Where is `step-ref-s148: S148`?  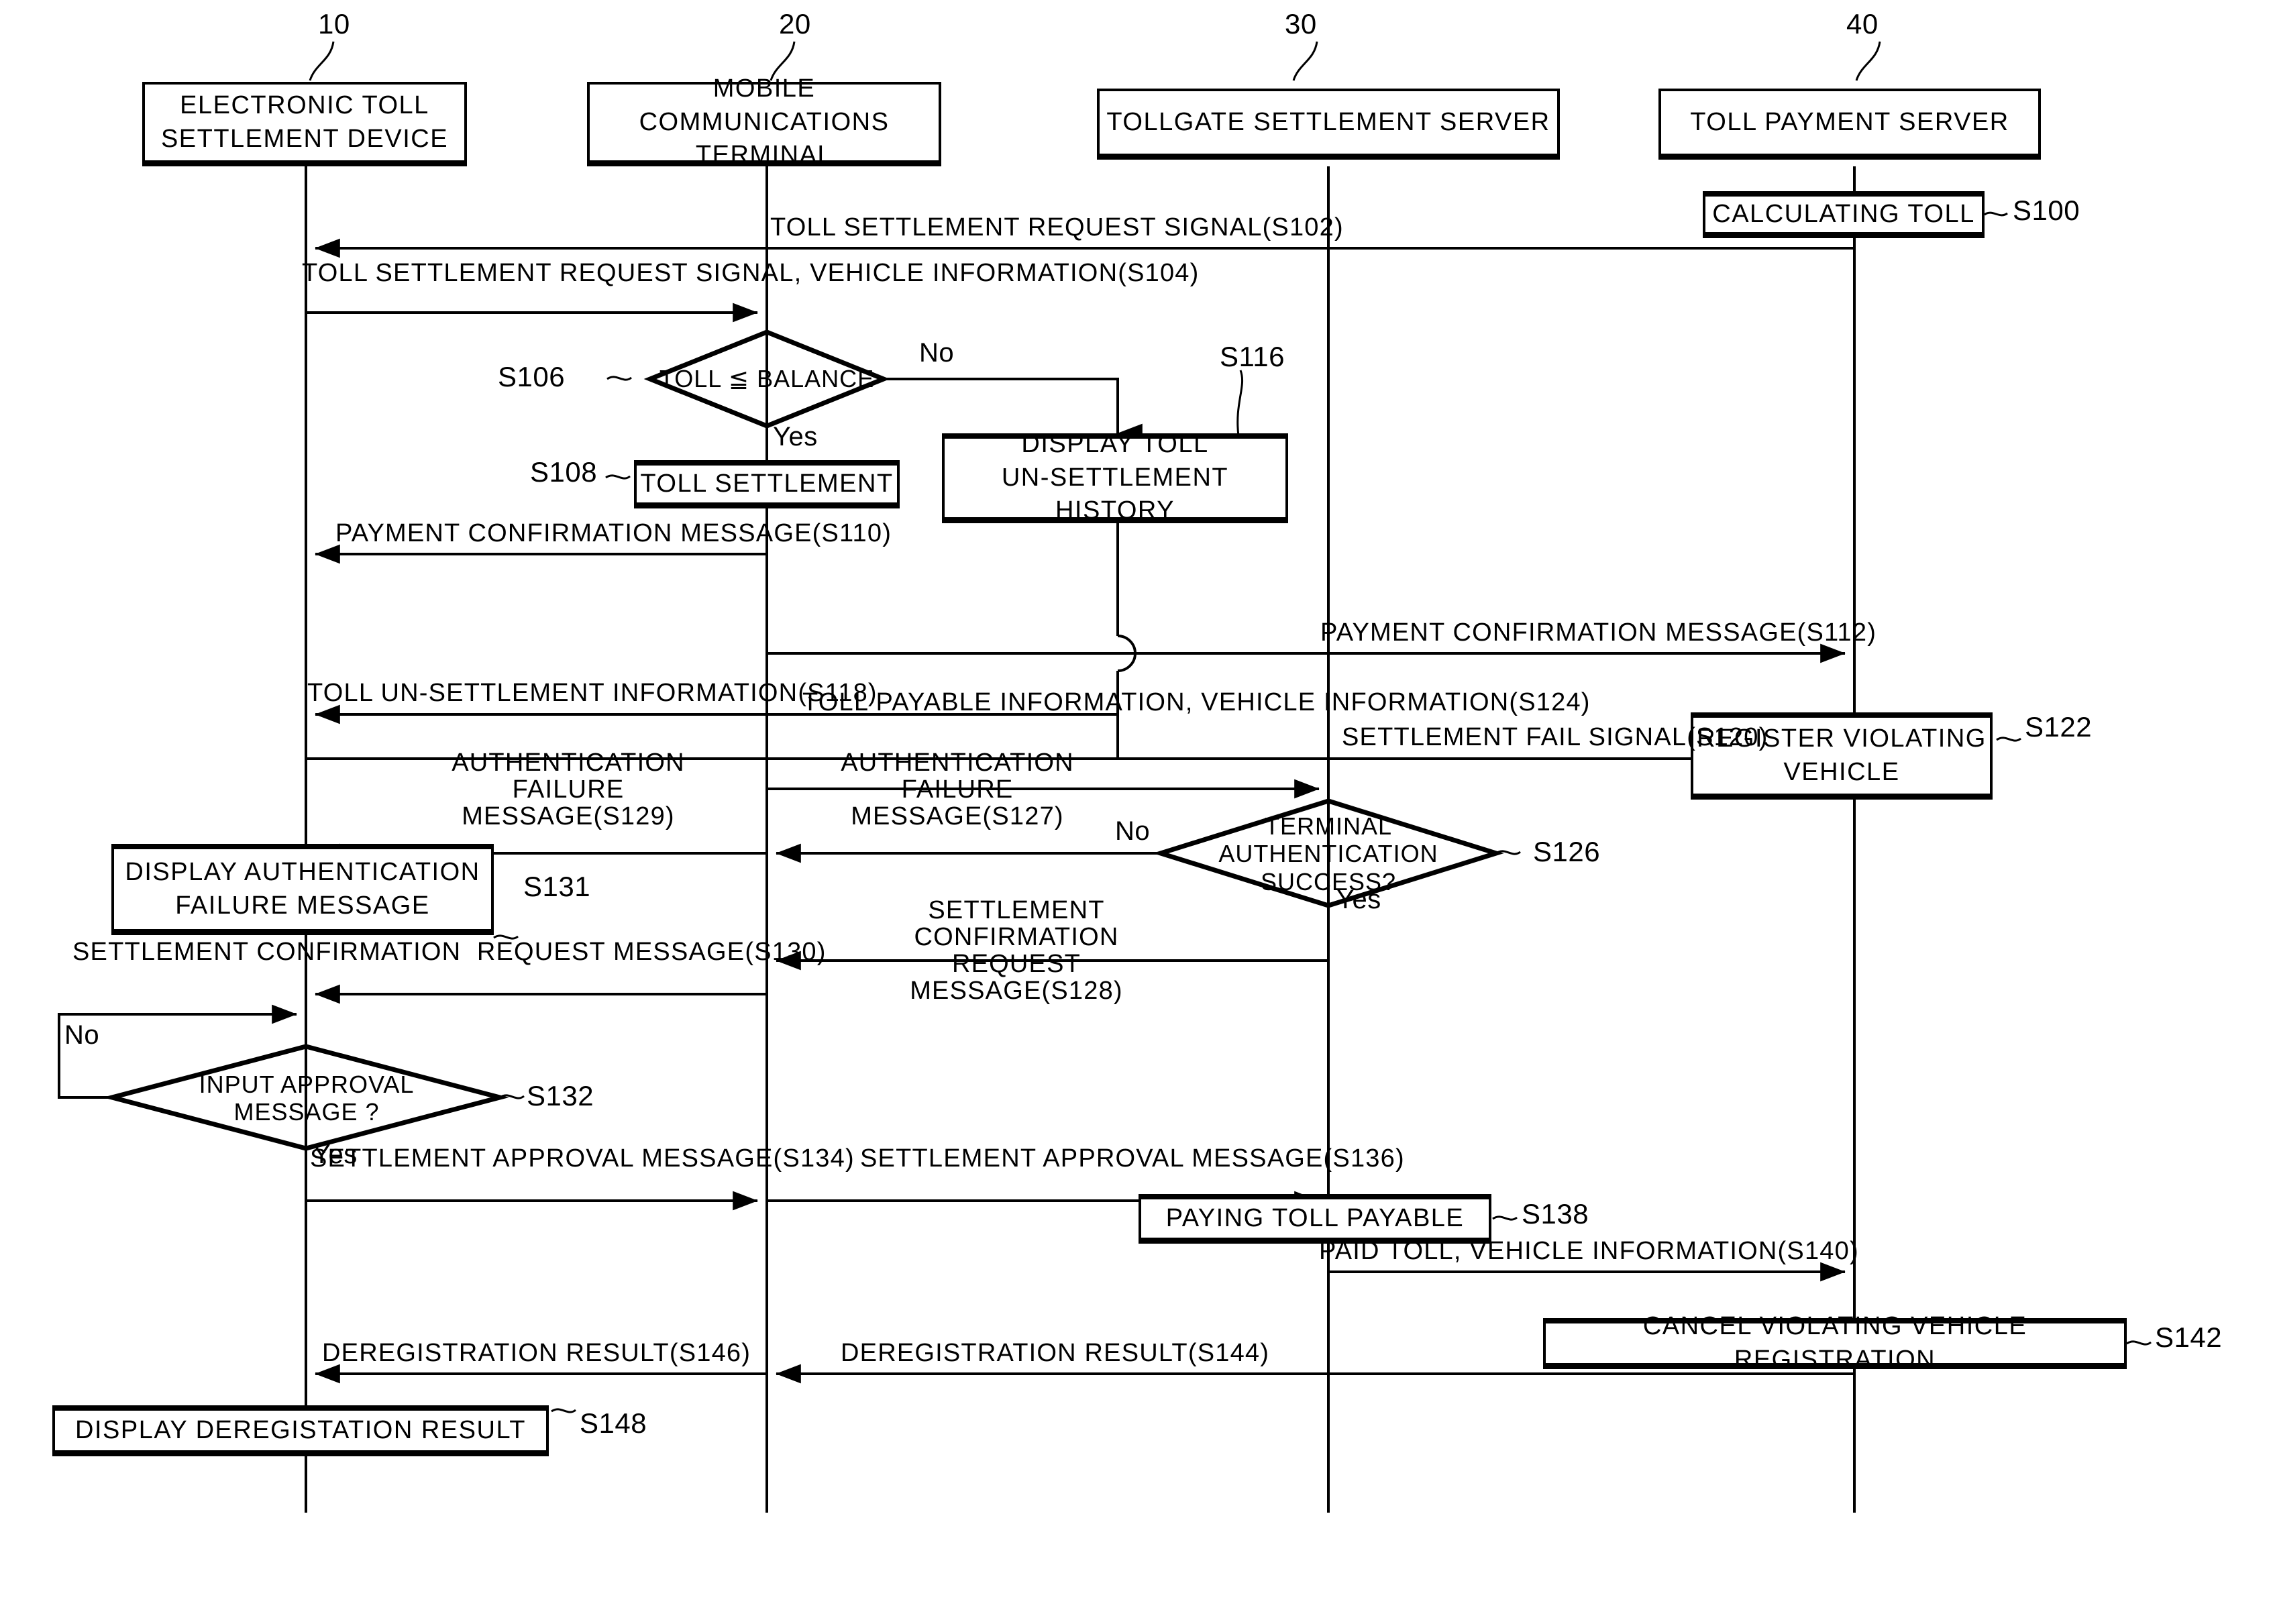 step-ref-s148: S148 is located at coordinates (613, 1423).